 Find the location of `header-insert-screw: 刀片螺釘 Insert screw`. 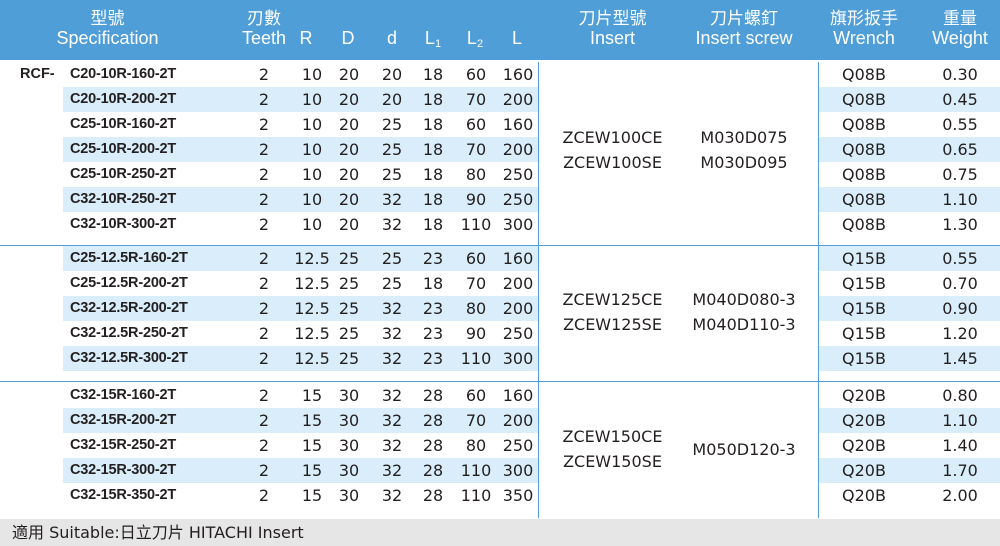

header-insert-screw: 刀片螺釘 Insert screw is located at coordinates (744, 29).